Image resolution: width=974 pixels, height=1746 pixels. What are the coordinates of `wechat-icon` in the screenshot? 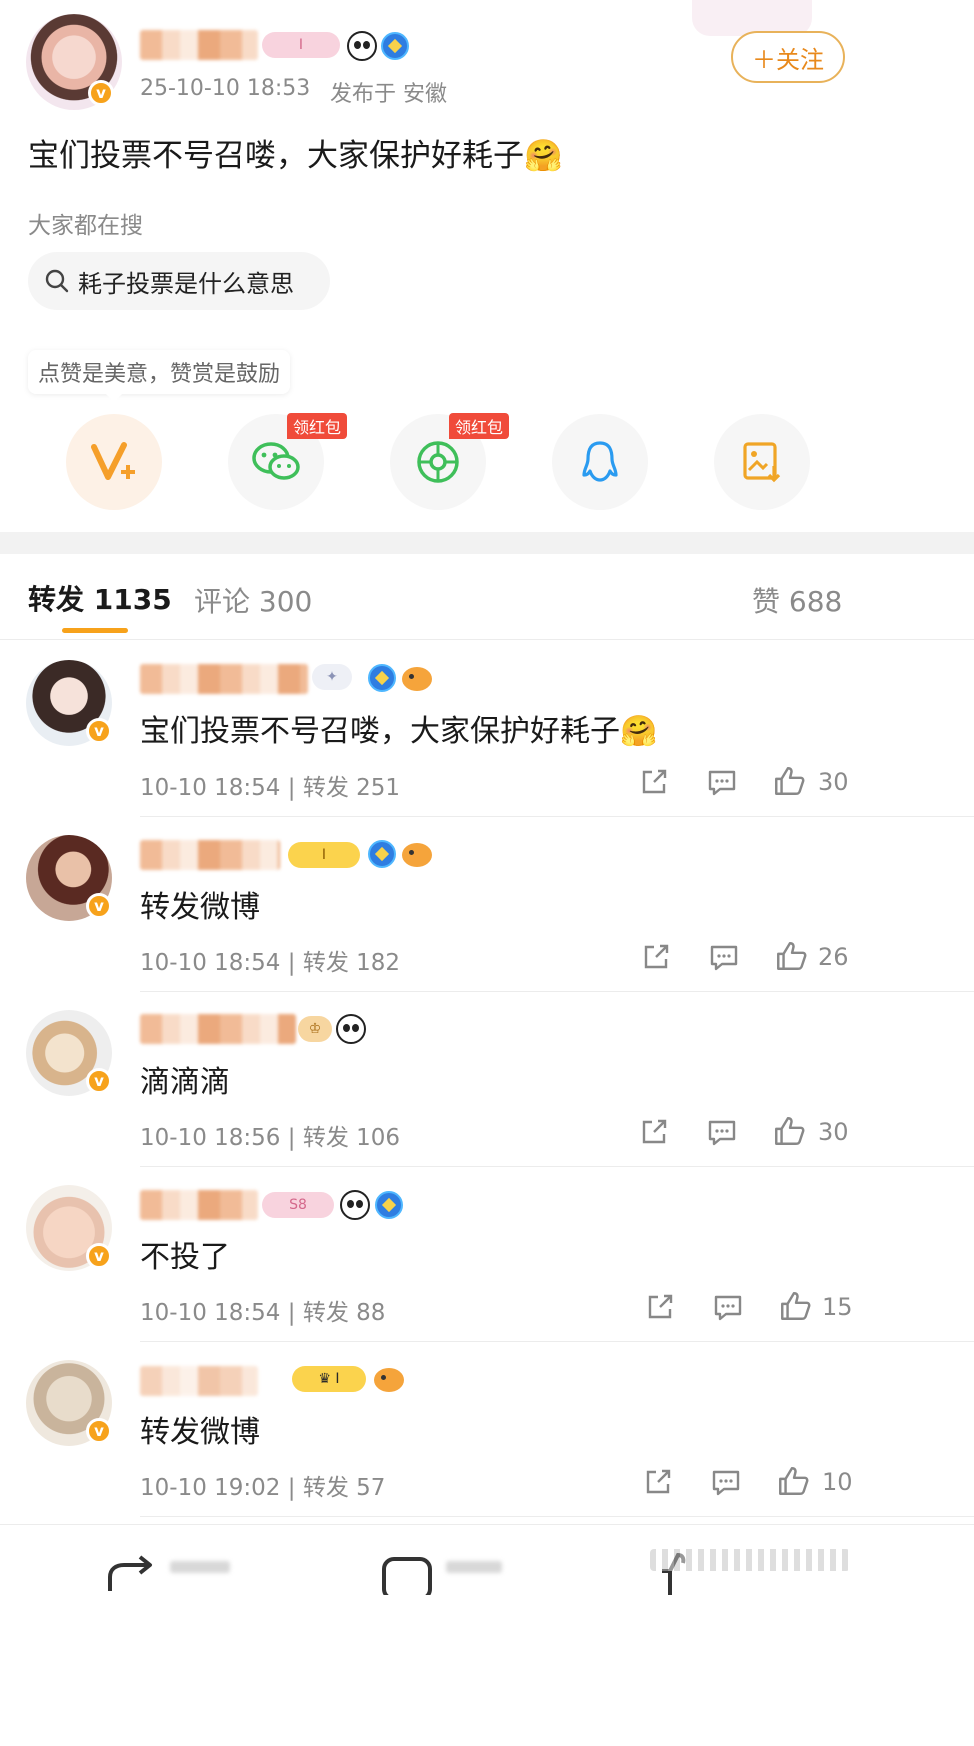 It's located at (276, 461).